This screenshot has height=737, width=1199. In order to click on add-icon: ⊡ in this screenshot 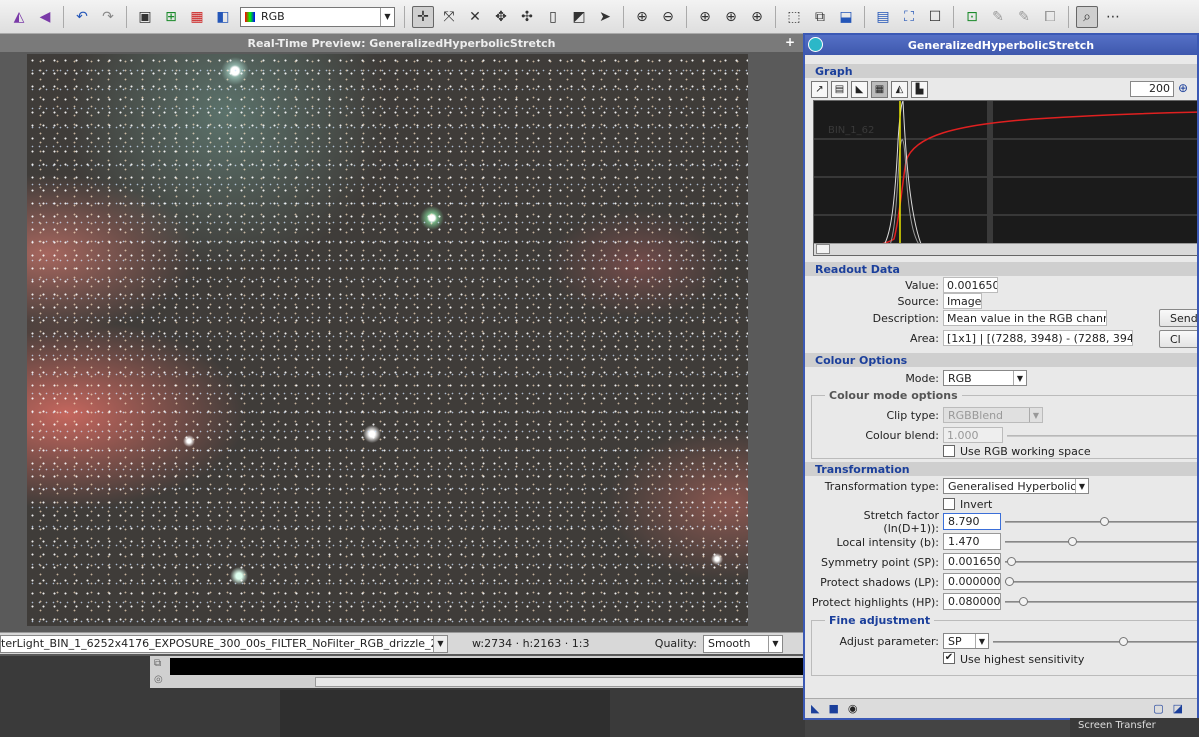, I will do `click(972, 17)`.